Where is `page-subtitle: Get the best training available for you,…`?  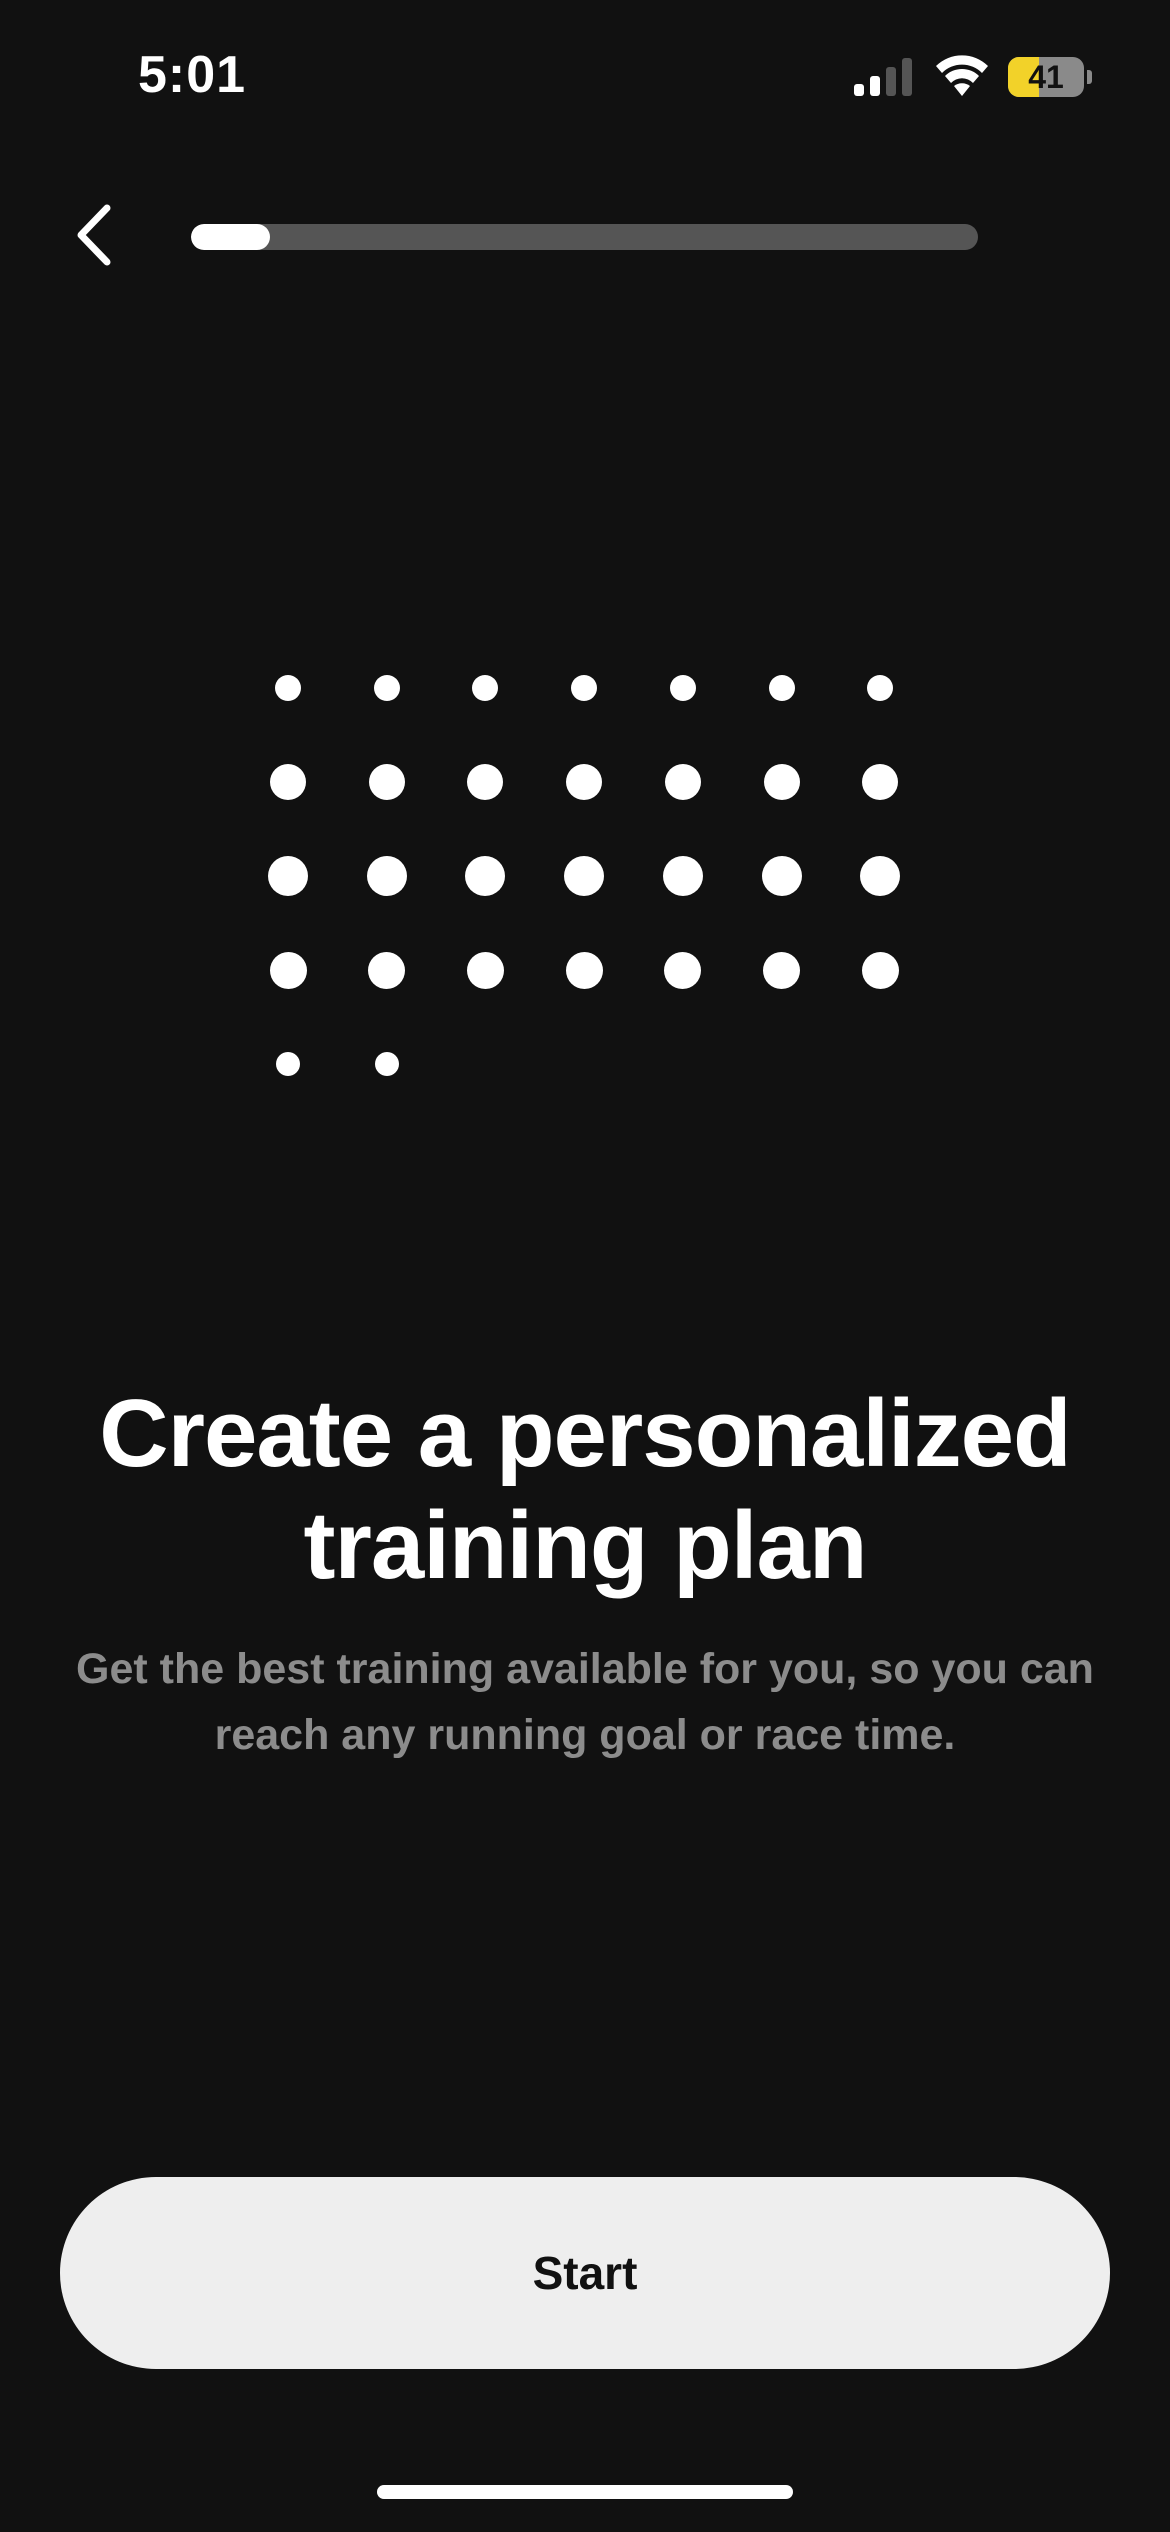
page-subtitle: Get the best training available for you,… is located at coordinates (585, 1702).